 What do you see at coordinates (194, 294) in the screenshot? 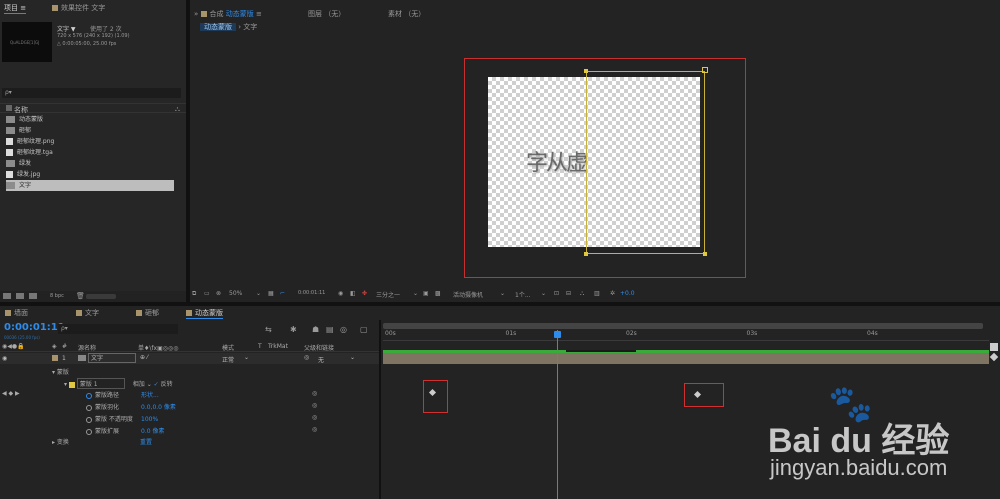
I see `always-preview-icon: ⧉` at bounding box center [194, 294].